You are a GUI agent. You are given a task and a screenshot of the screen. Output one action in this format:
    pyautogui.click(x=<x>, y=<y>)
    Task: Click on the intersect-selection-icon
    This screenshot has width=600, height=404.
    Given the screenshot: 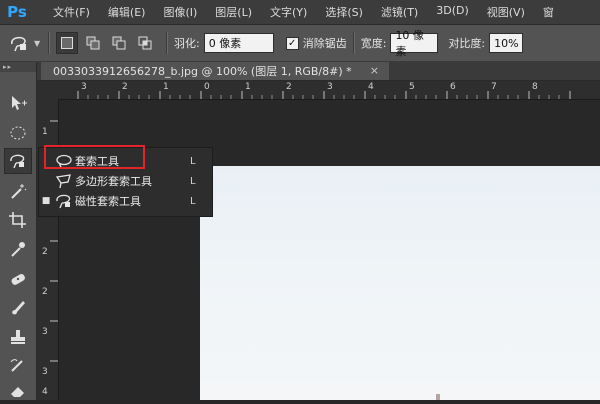 What is the action you would take?
    pyautogui.click(x=145, y=43)
    